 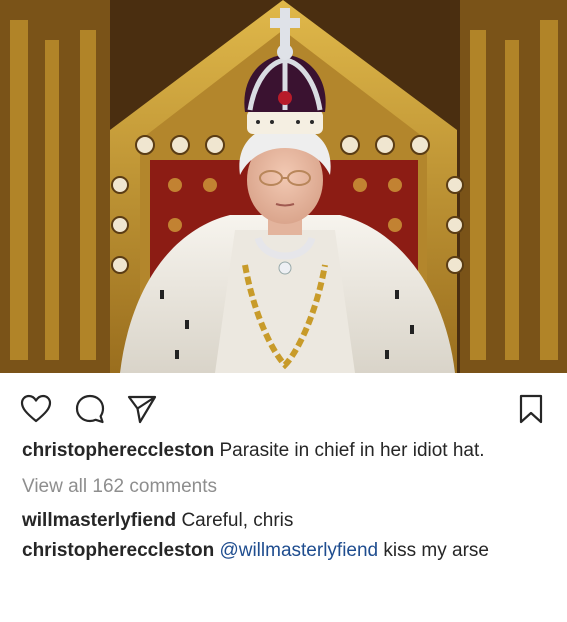 I want to click on action-bar, so click(x=283, y=404).